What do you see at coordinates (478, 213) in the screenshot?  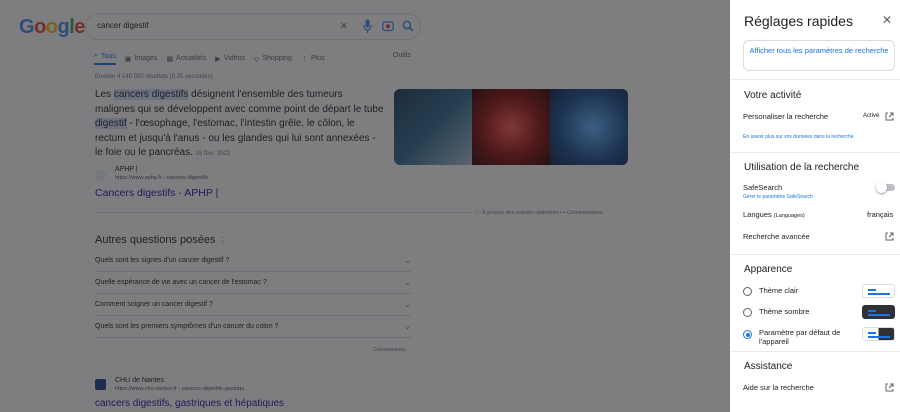 I see `info-icon: ⓘ` at bounding box center [478, 213].